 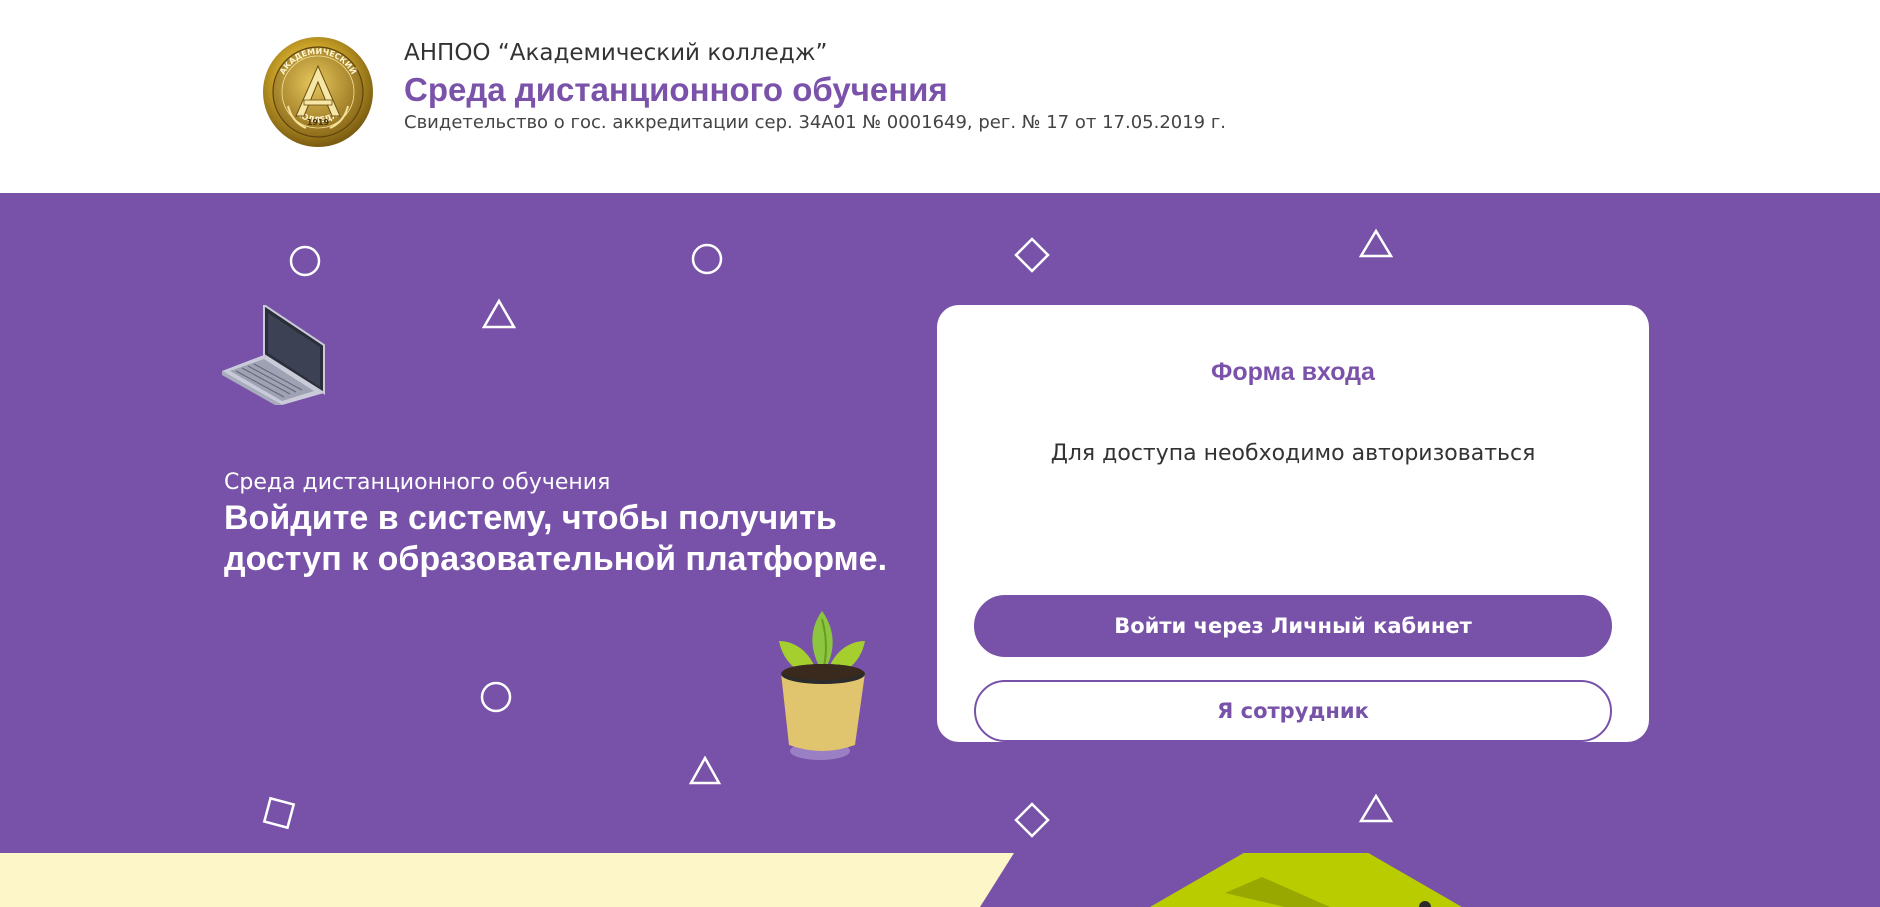 What do you see at coordinates (616, 53) in the screenshot?
I see `organization-name: АНПОО “Академический колледж”` at bounding box center [616, 53].